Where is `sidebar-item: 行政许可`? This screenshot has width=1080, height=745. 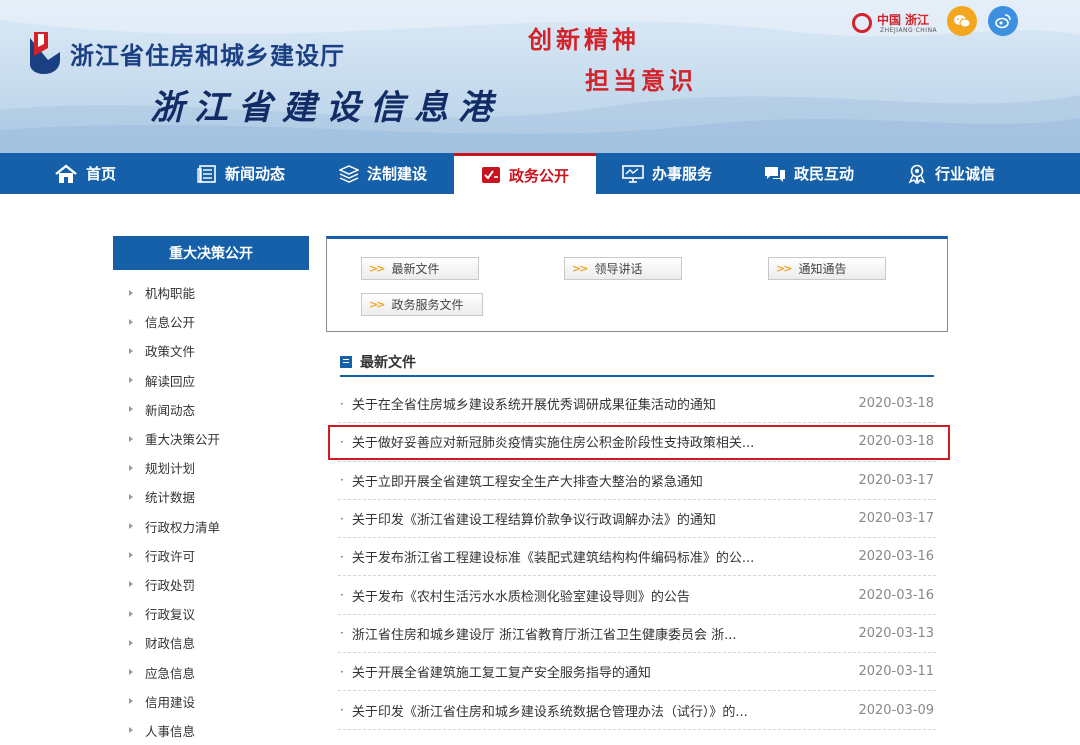
sidebar-item: 行政许可 is located at coordinates (211, 555).